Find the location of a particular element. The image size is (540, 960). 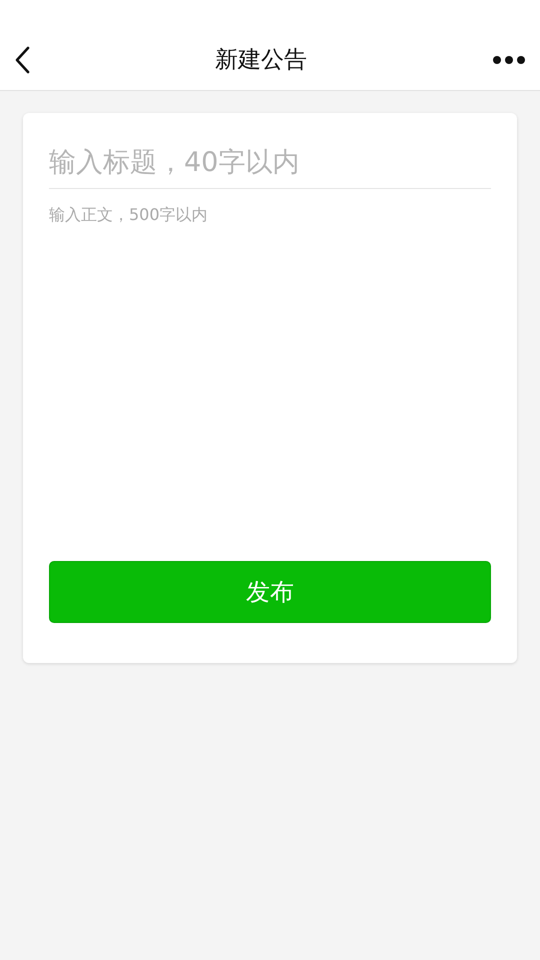

more-icon is located at coordinates (509, 60).